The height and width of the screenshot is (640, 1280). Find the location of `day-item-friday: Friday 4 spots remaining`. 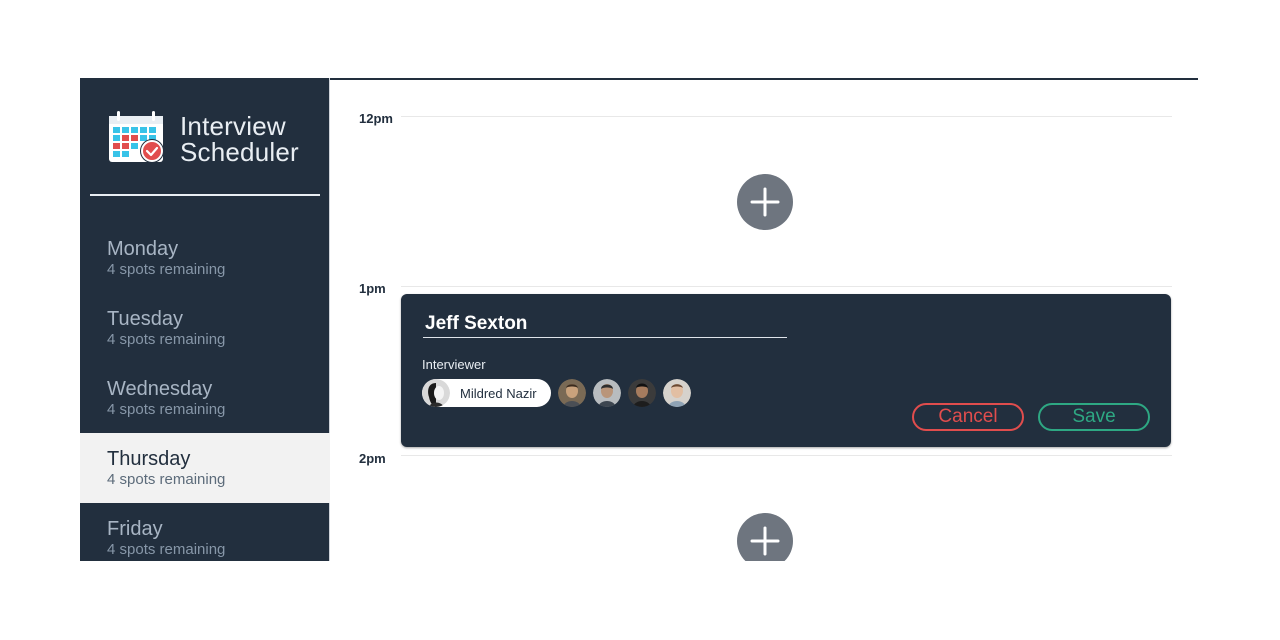

day-item-friday: Friday 4 spots remaining is located at coordinates (205, 532).